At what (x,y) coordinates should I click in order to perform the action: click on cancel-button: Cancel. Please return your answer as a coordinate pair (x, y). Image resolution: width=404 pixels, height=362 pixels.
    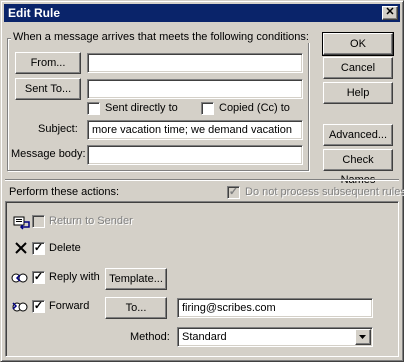
    Looking at the image, I should click on (358, 68).